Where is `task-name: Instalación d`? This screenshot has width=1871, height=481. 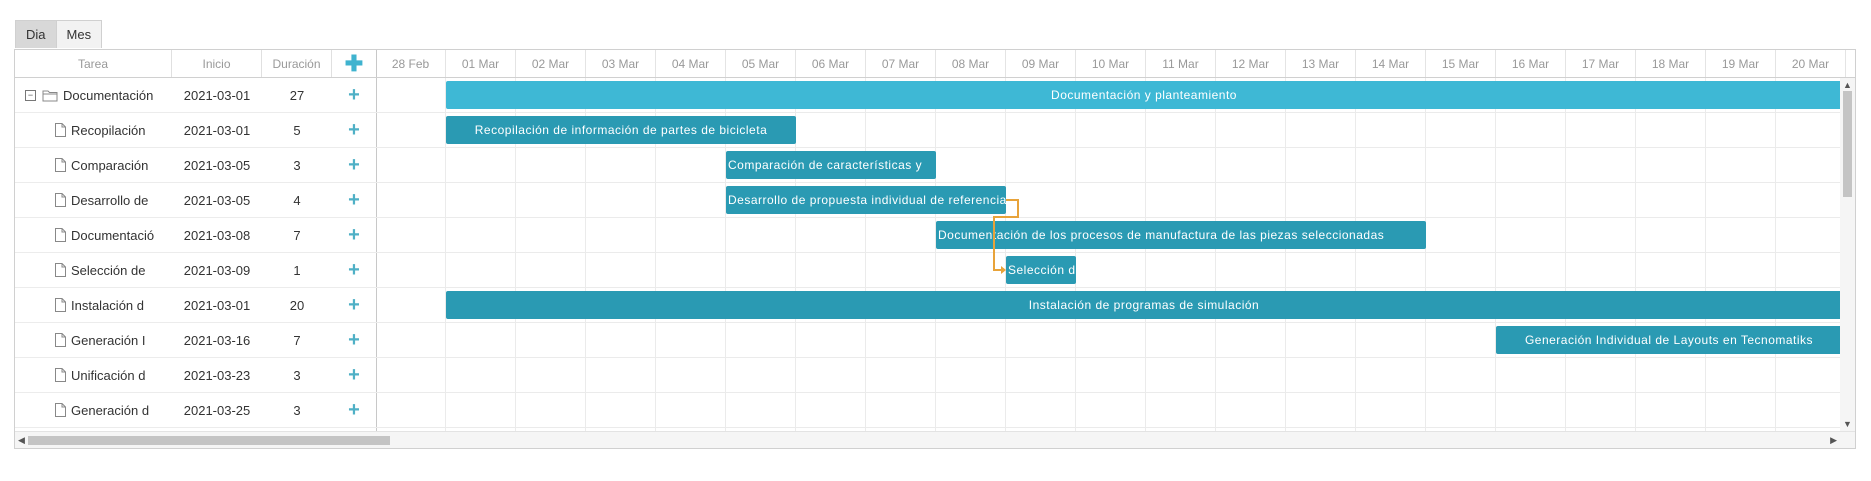
task-name: Instalación d is located at coordinates (107, 305).